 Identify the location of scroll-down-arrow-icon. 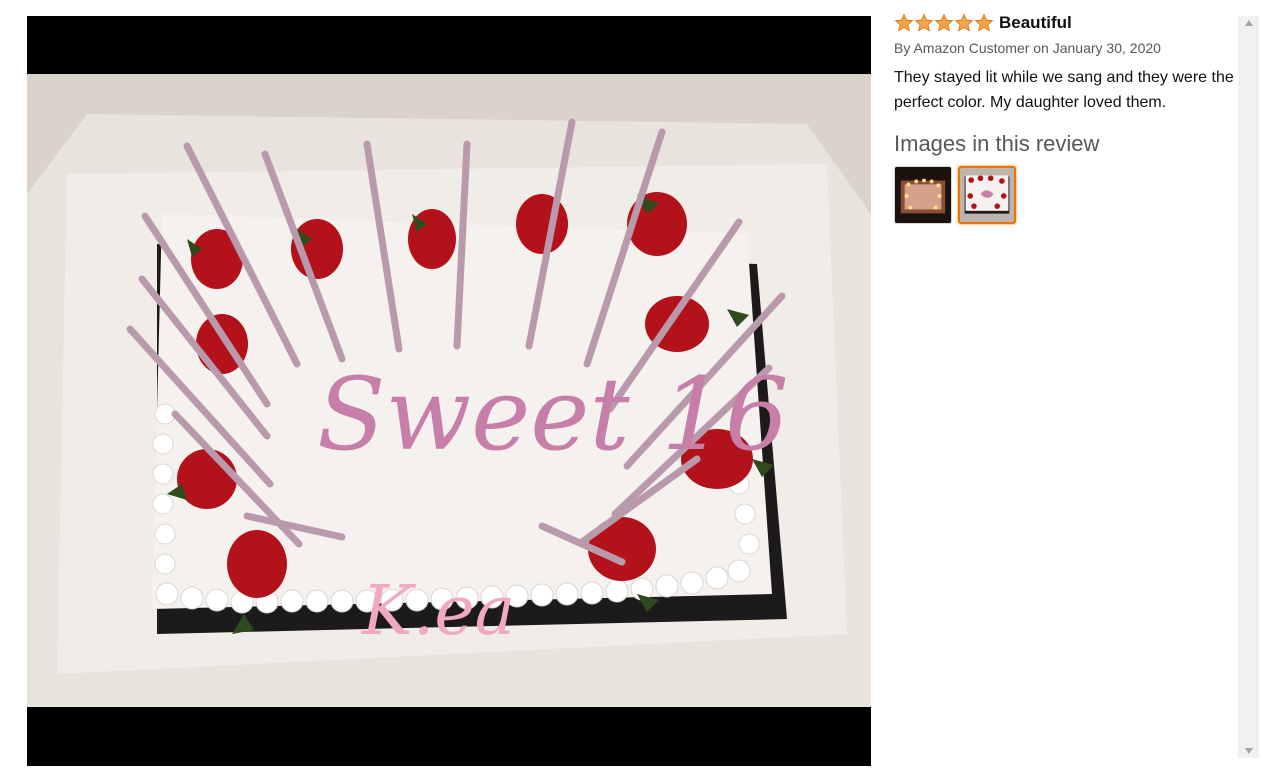
(1248, 751).